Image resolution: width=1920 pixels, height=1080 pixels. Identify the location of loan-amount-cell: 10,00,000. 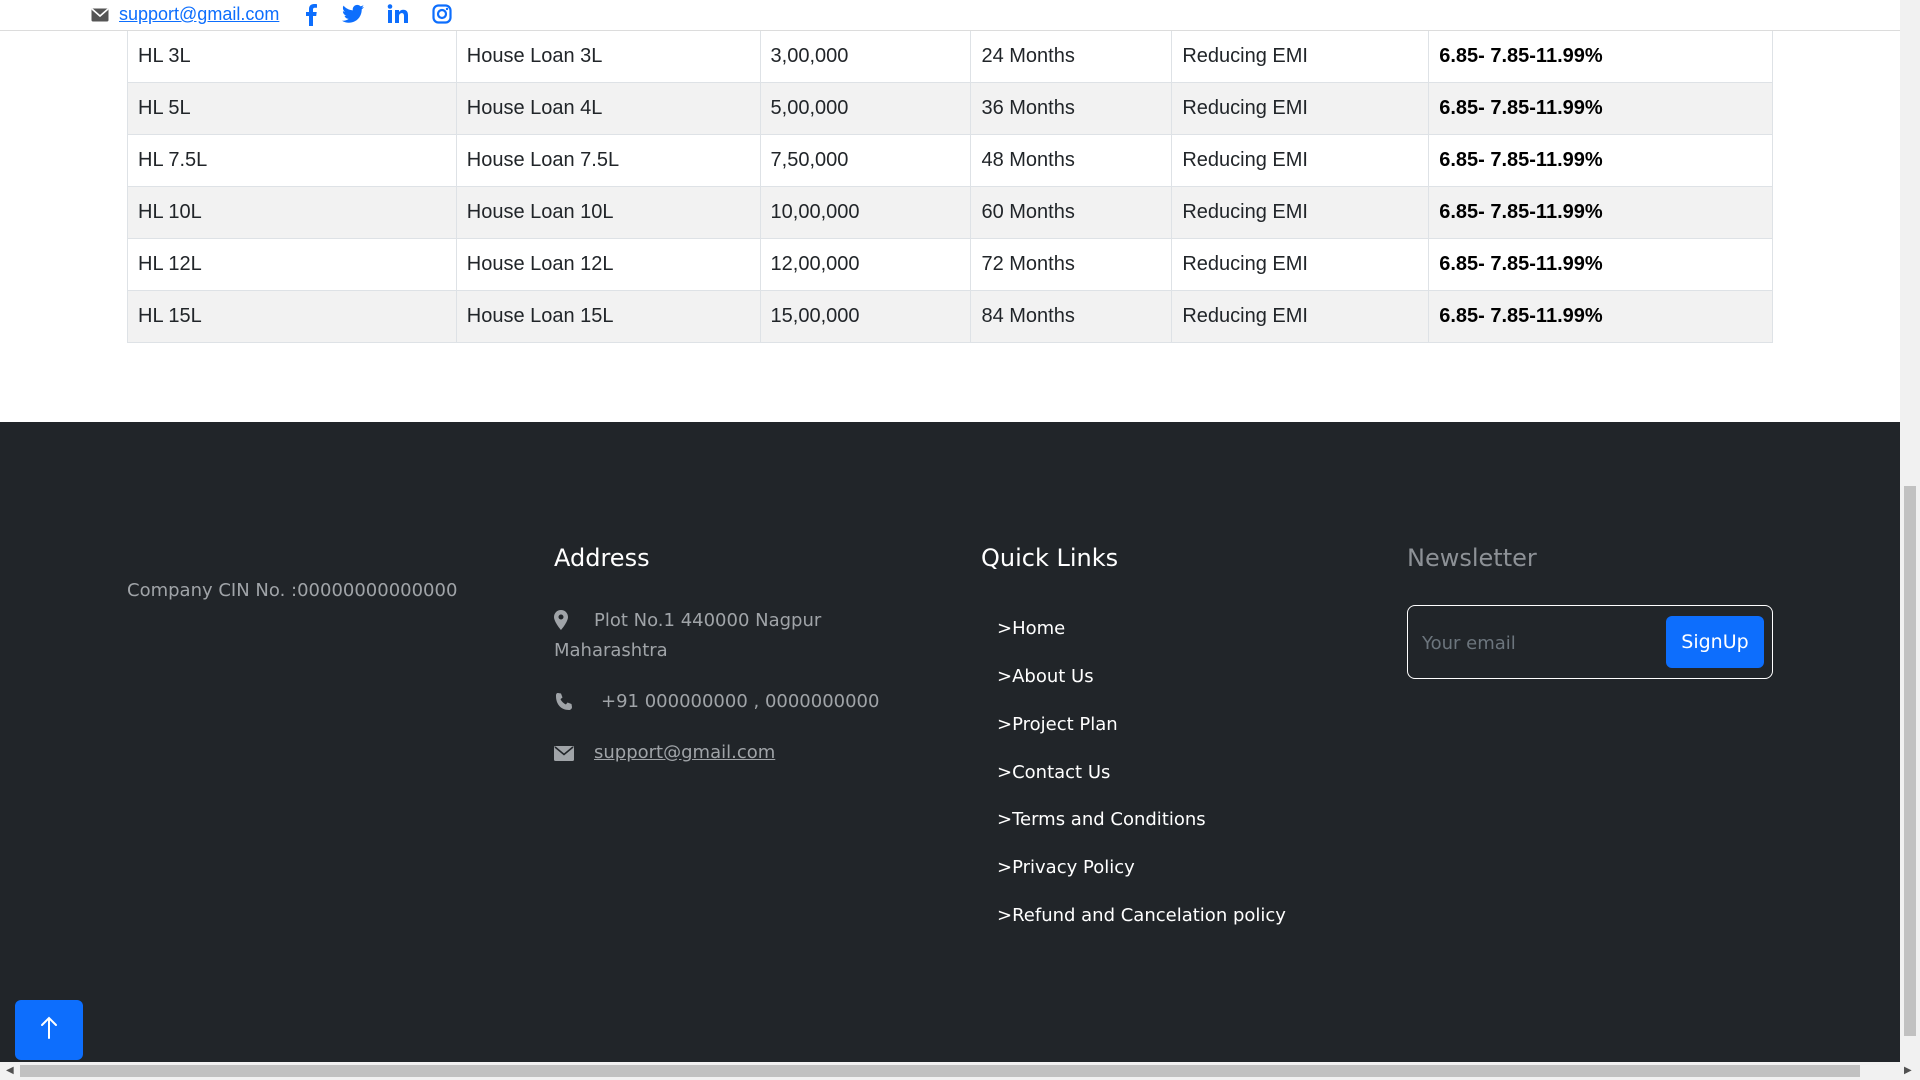
(865, 212).